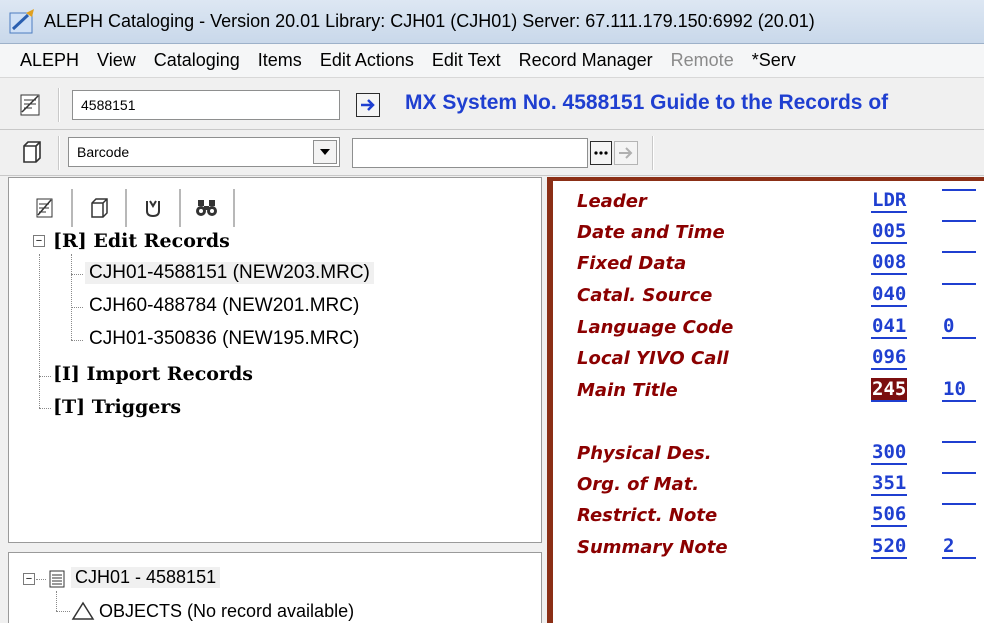 The image size is (984, 623). Describe the element at coordinates (367, 60) in the screenshot. I see `menu-edit-actions: Edit Actions` at that location.